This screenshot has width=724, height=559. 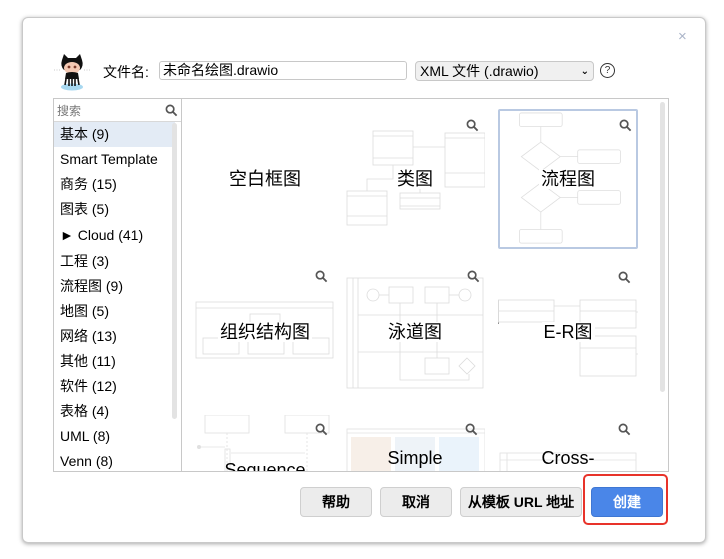 I want to click on template-label-text: 类图, so click(x=415, y=179).